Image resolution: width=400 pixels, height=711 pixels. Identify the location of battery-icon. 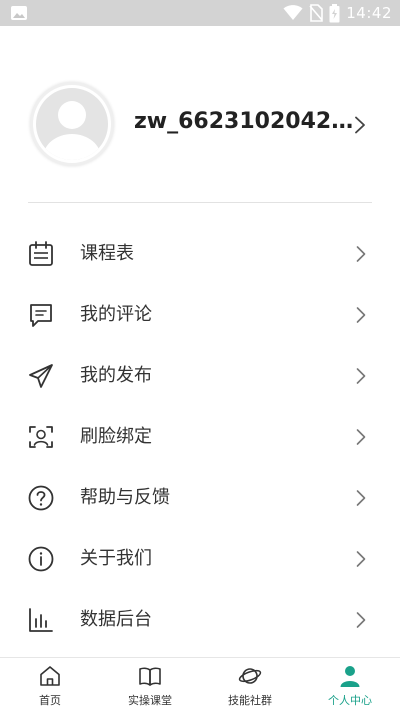
(334, 12).